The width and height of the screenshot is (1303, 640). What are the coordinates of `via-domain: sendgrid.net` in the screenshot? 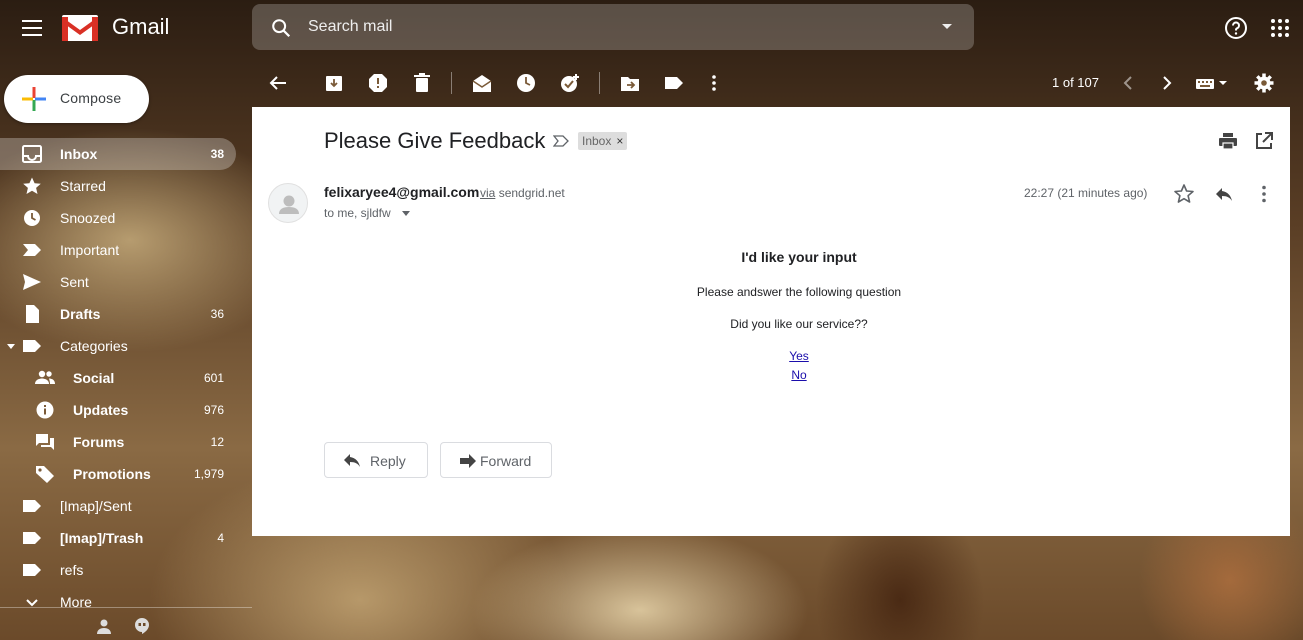 It's located at (531, 193).